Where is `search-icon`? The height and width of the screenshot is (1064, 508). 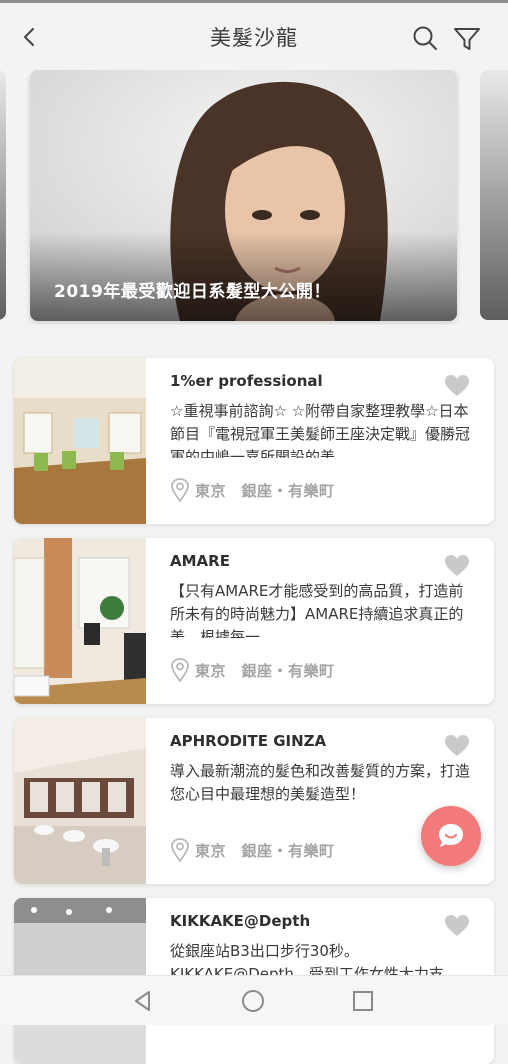
search-icon is located at coordinates (425, 38).